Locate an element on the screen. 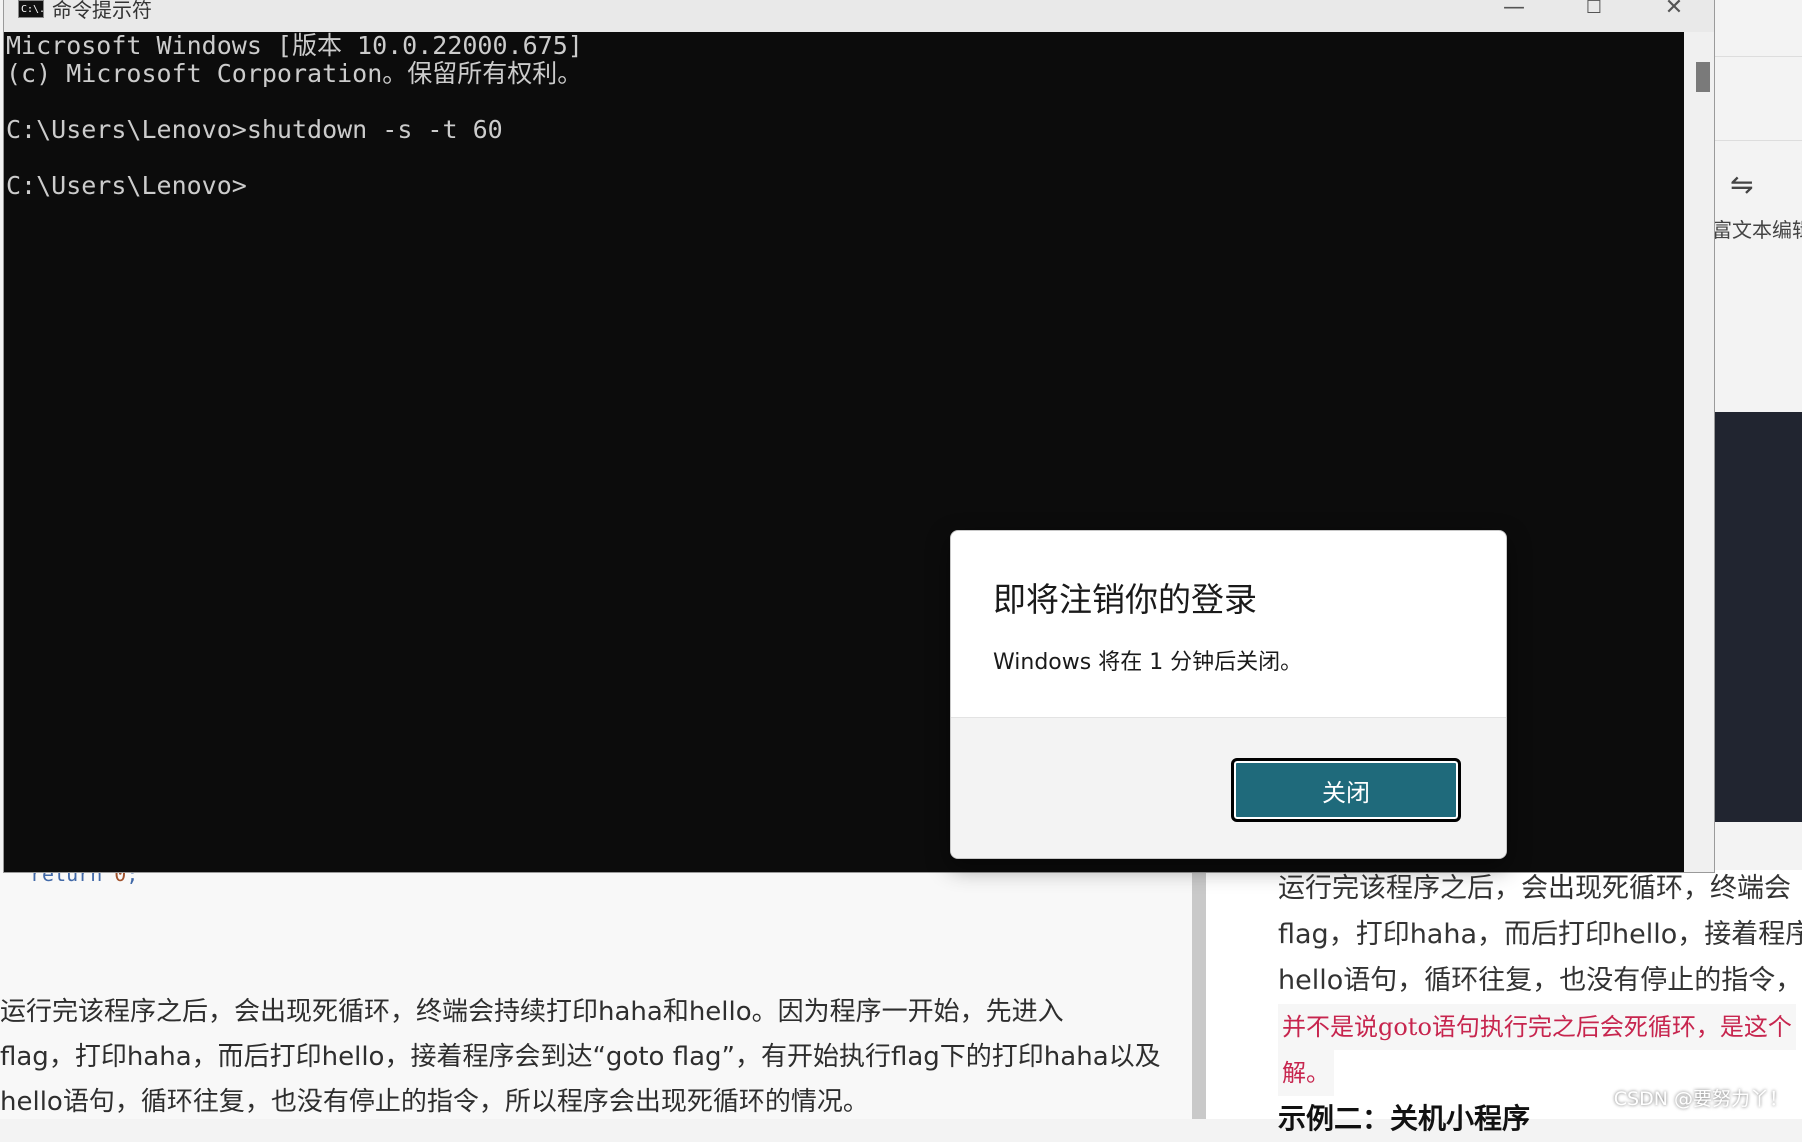  dialog-message: Windows 将在 1 分钟后关闭。 is located at coordinates (1148, 662).